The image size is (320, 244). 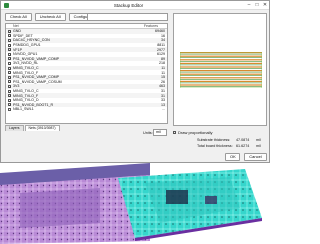 I want to click on tab-layers: Layers, so click(x=14, y=128).